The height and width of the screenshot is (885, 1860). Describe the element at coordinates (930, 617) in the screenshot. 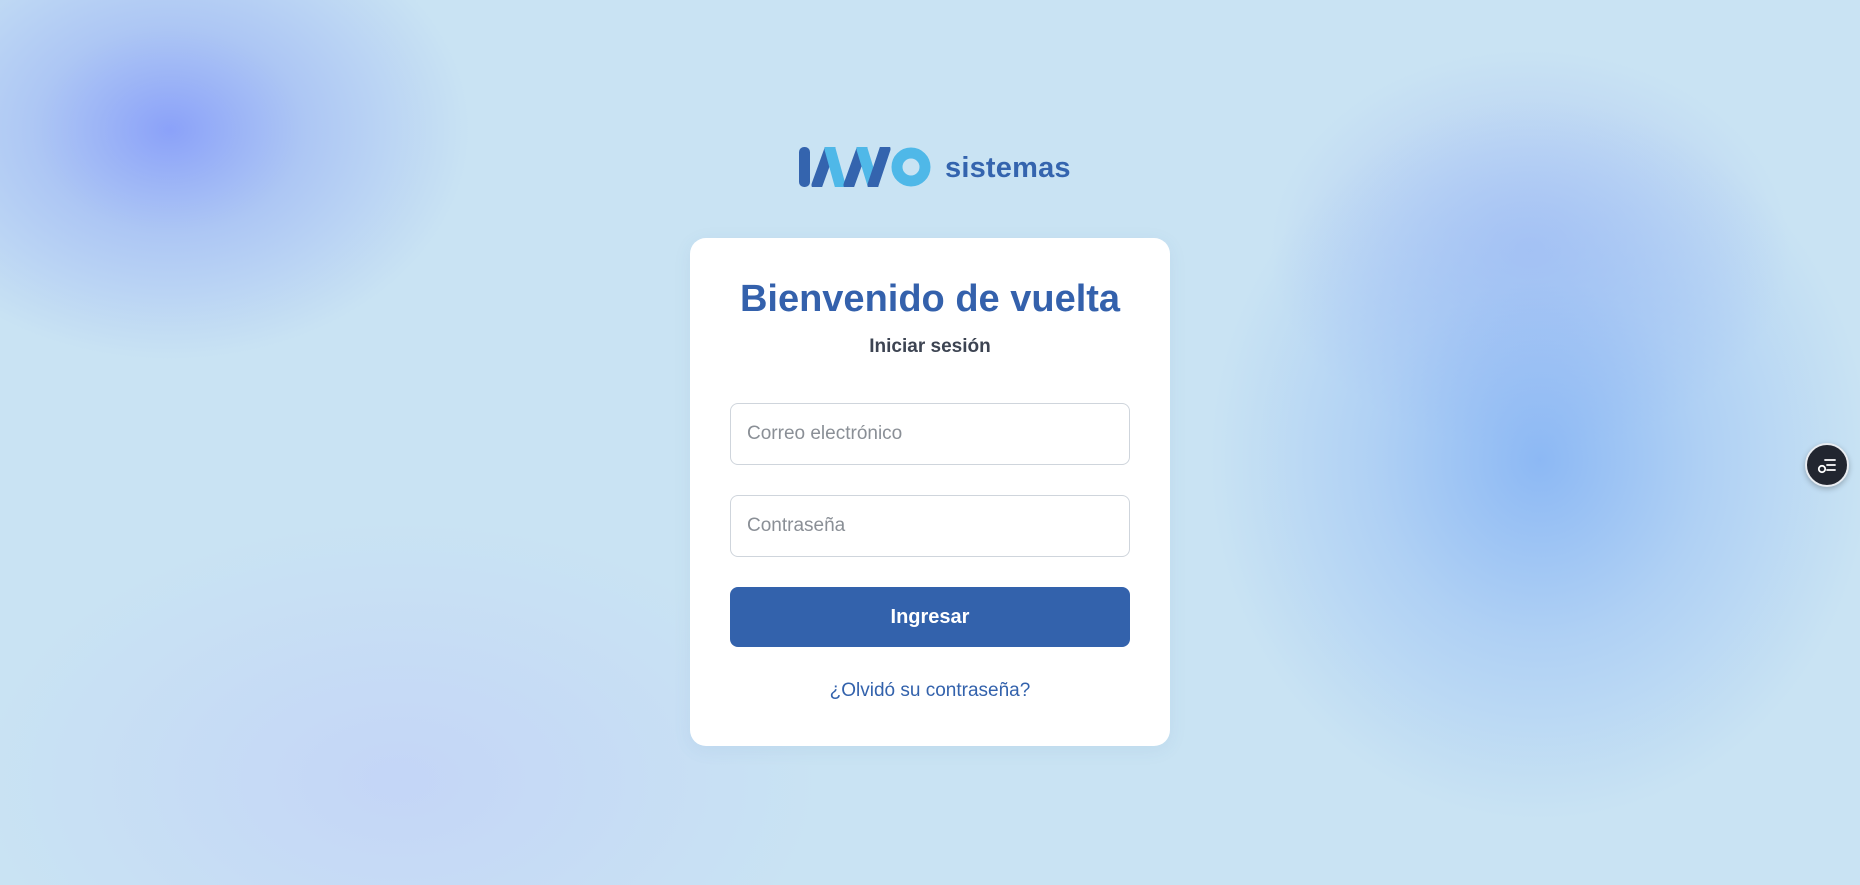

I see `login-button: Ingresar` at that location.